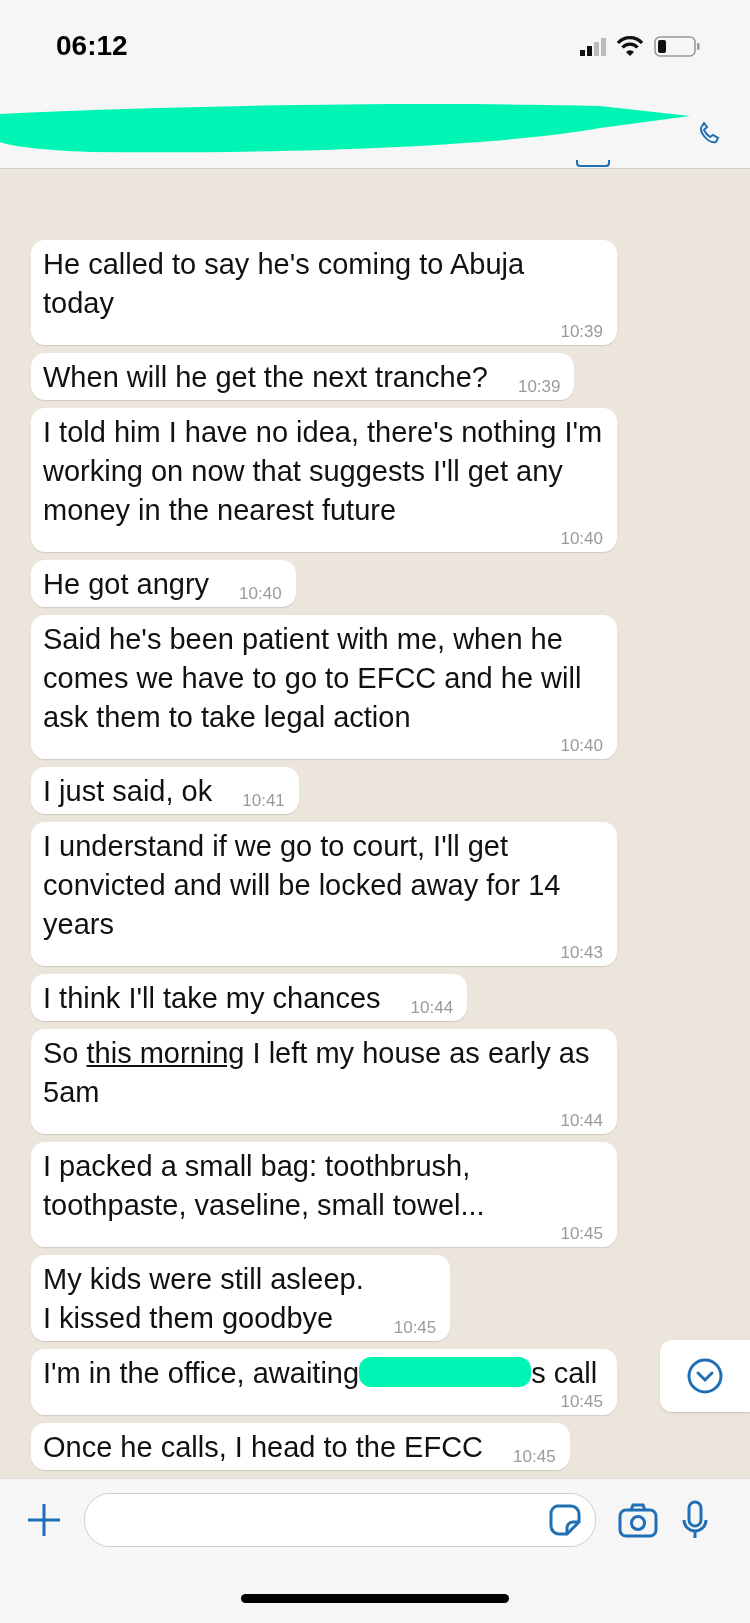 This screenshot has height=1623, width=750. Describe the element at coordinates (695, 1520) in the screenshot. I see `microphone-icon` at that location.